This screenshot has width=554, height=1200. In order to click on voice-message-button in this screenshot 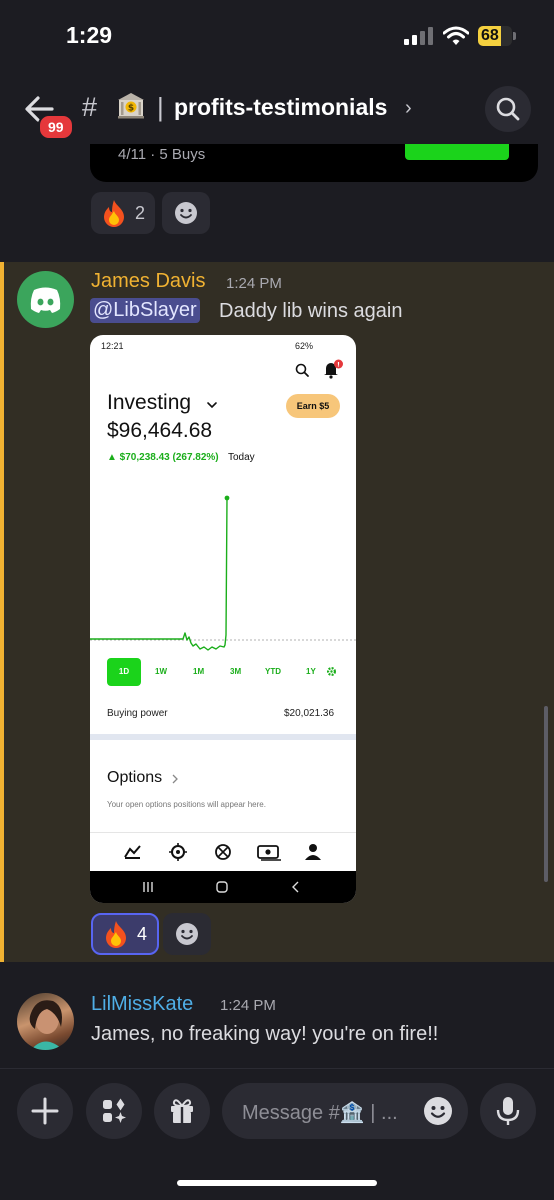, I will do `click(508, 1111)`.